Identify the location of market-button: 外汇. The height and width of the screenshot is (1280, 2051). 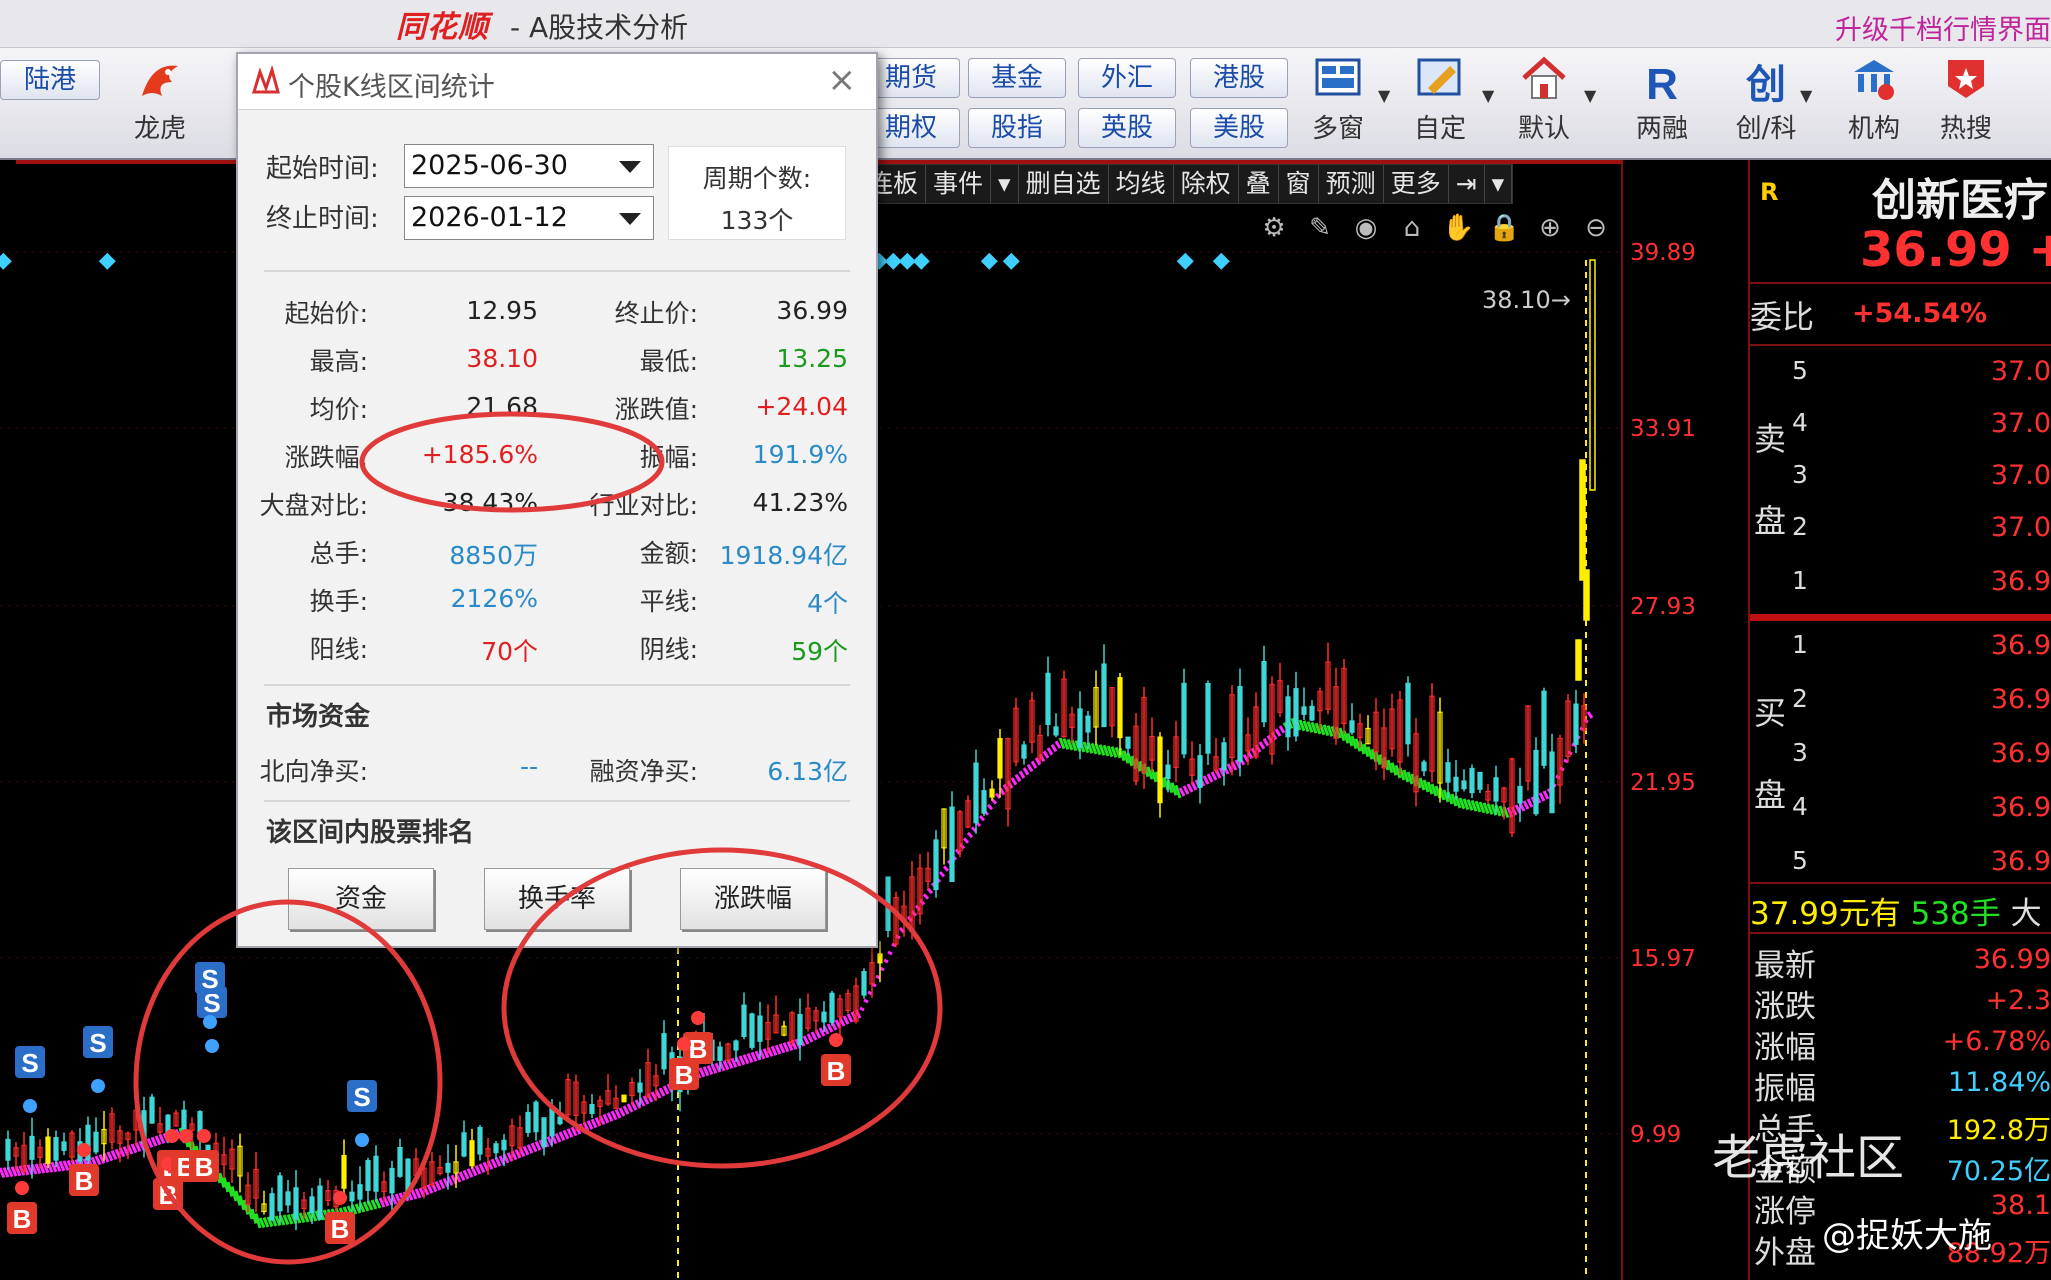
(1127, 78).